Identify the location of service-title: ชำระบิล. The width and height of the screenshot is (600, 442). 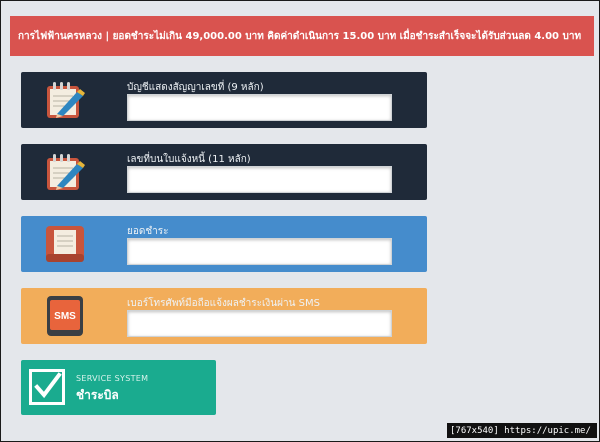
(97, 395).